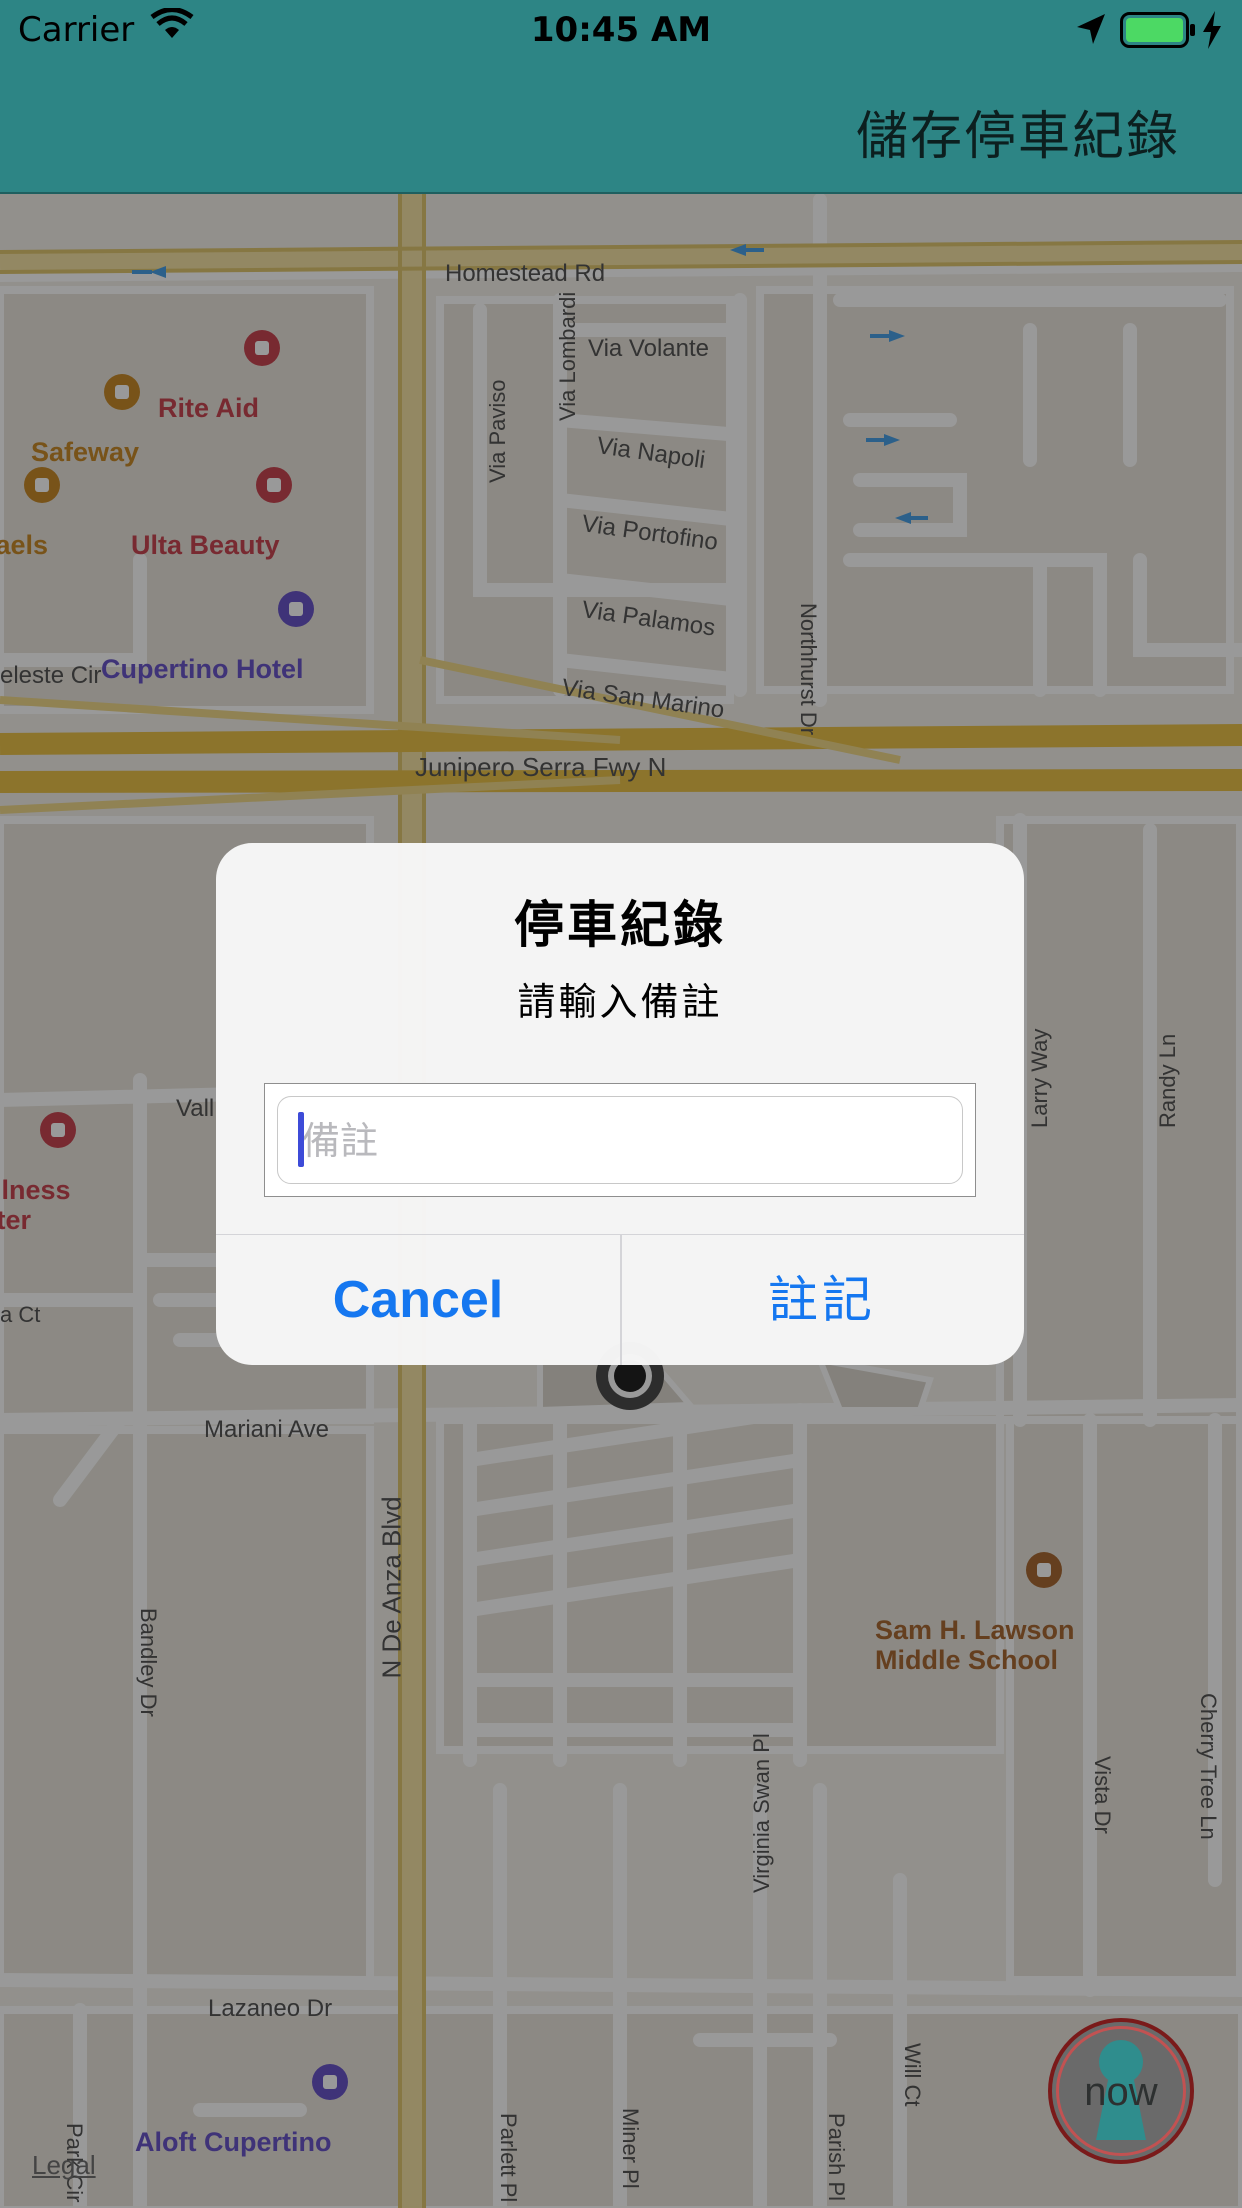 The image size is (1242, 2208). I want to click on note-input, so click(620, 1141).